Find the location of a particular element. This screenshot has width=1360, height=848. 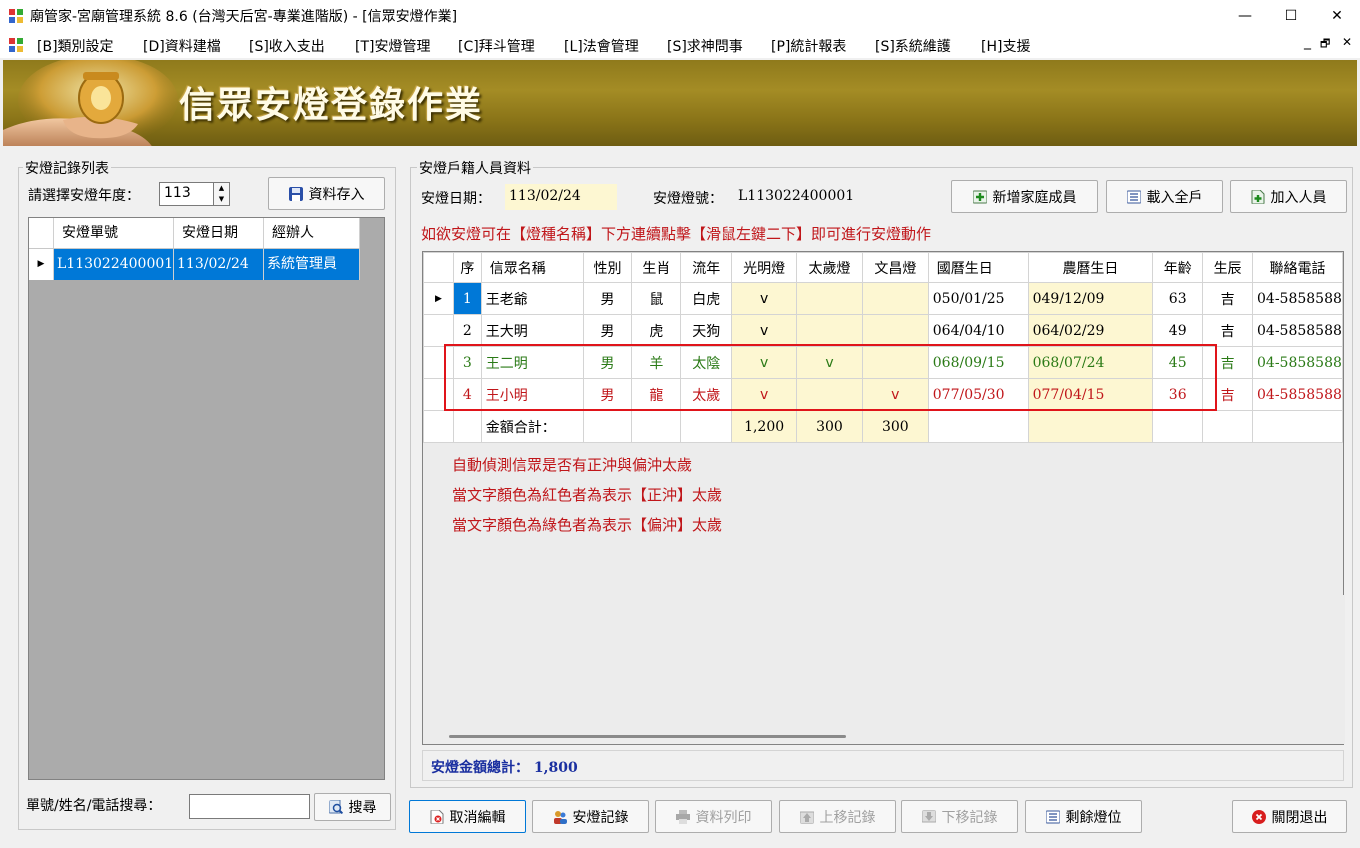

household-group-label: 安燈戶籍人員資料 is located at coordinates (475, 168).